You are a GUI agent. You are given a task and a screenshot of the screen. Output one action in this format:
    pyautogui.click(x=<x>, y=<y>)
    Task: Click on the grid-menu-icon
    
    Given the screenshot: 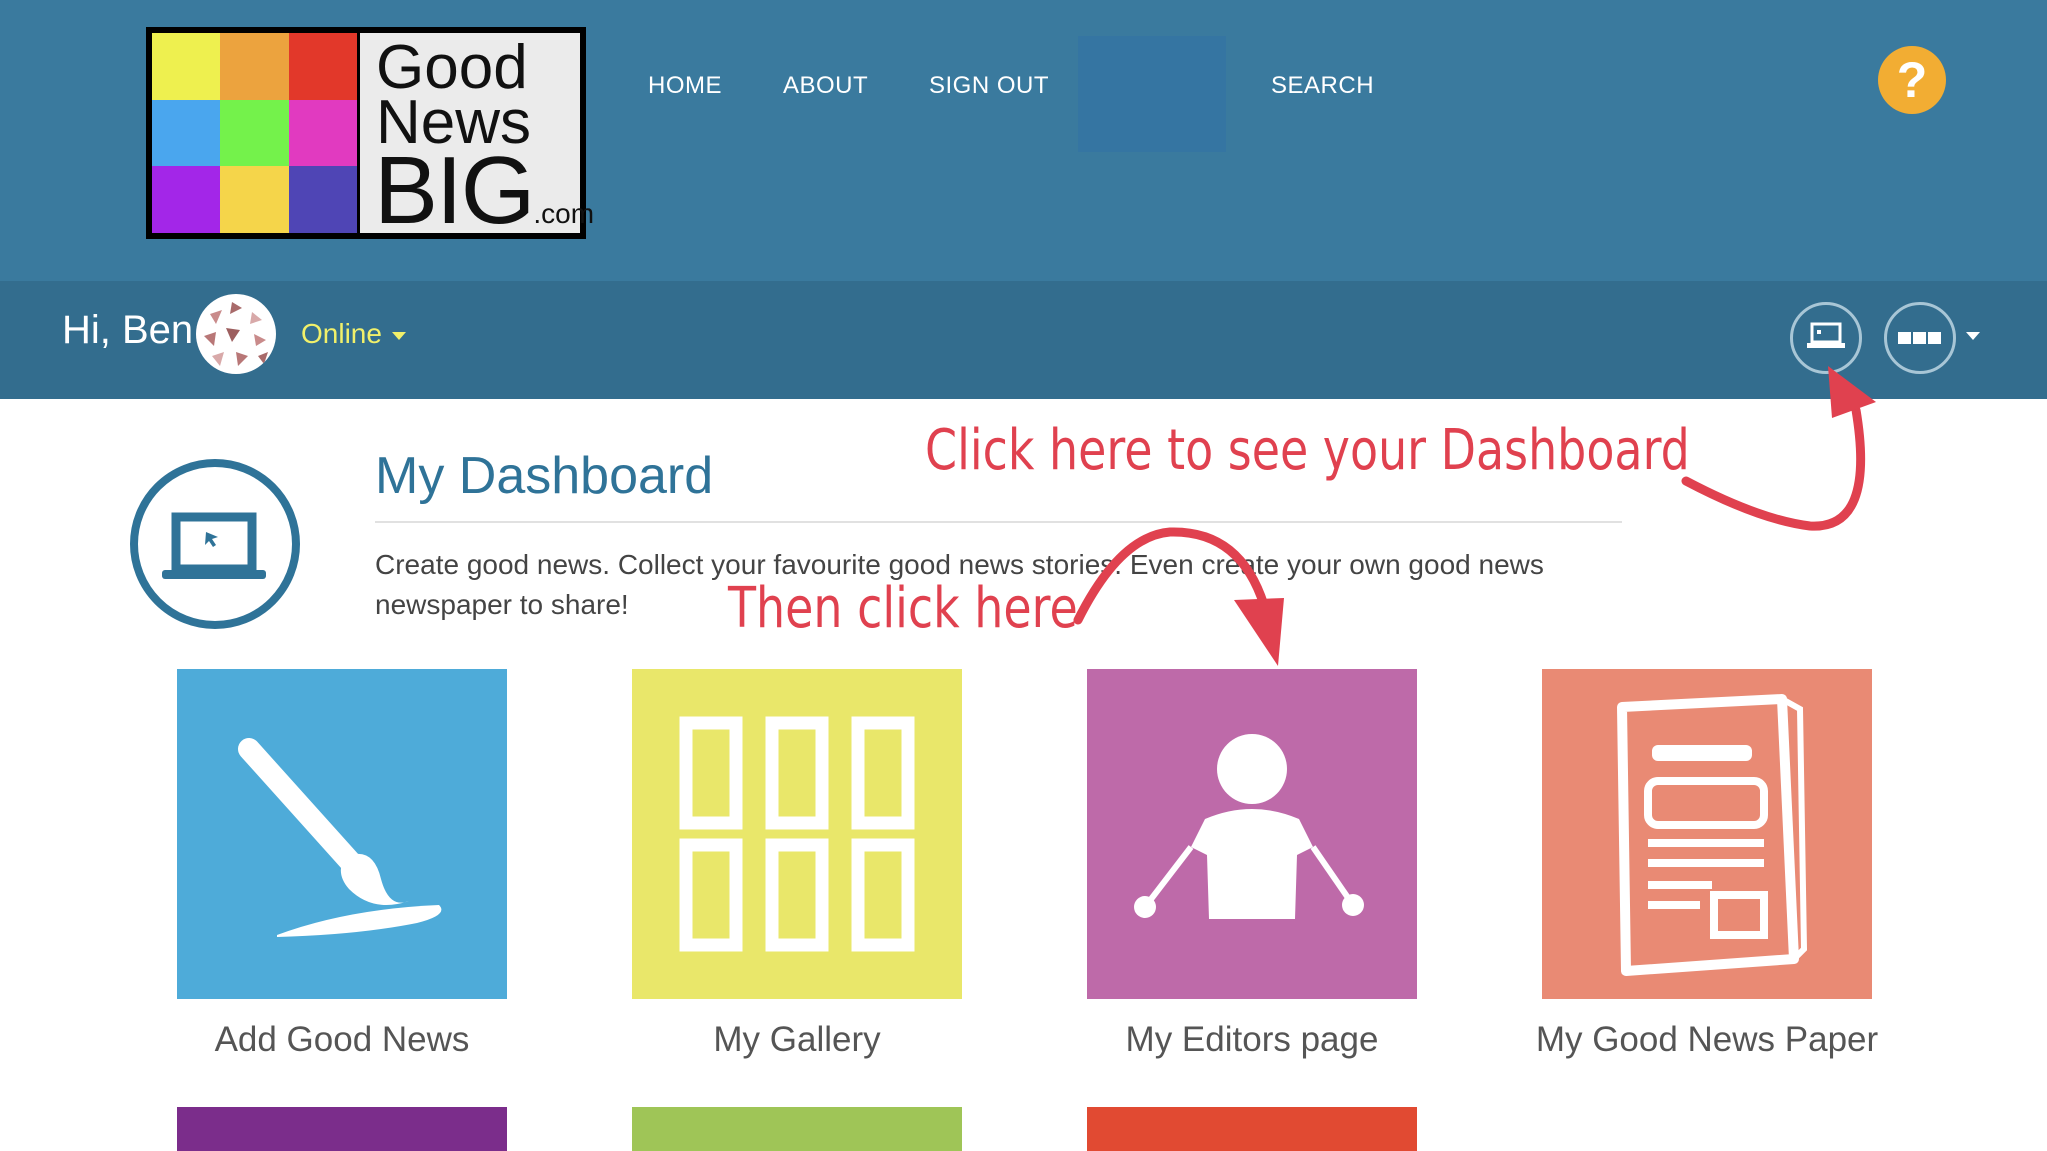 What is the action you would take?
    pyautogui.click(x=1919, y=338)
    